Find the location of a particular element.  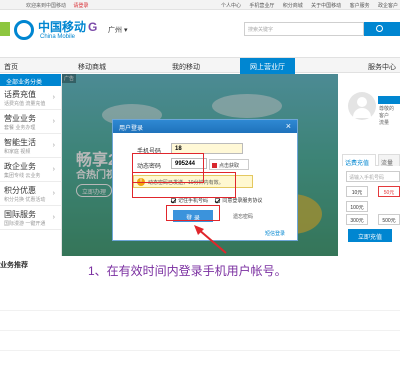

recharge-tabs: 话费充值 流量 is located at coordinates (371, 160).